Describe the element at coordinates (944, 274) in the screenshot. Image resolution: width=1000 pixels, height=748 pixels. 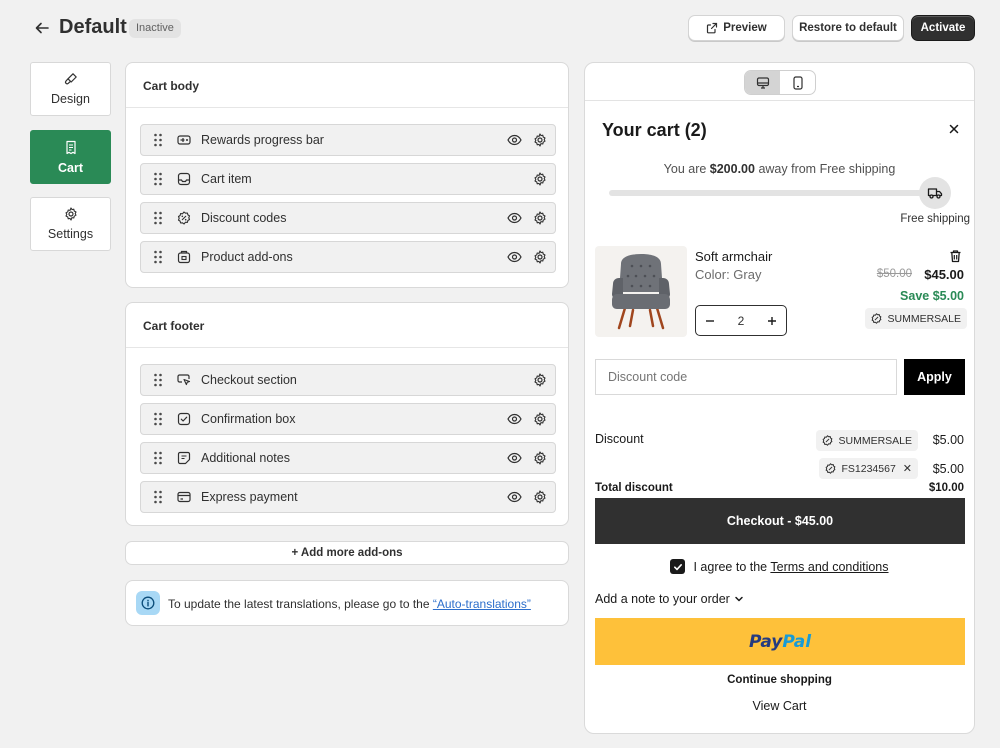
I see `item-price: $45.00` at that location.